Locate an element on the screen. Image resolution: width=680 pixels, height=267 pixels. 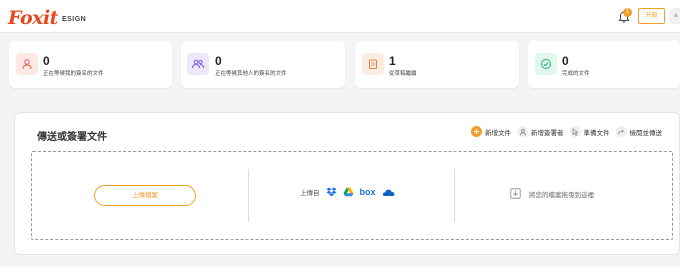
google-drive-icon is located at coordinates (348, 192).